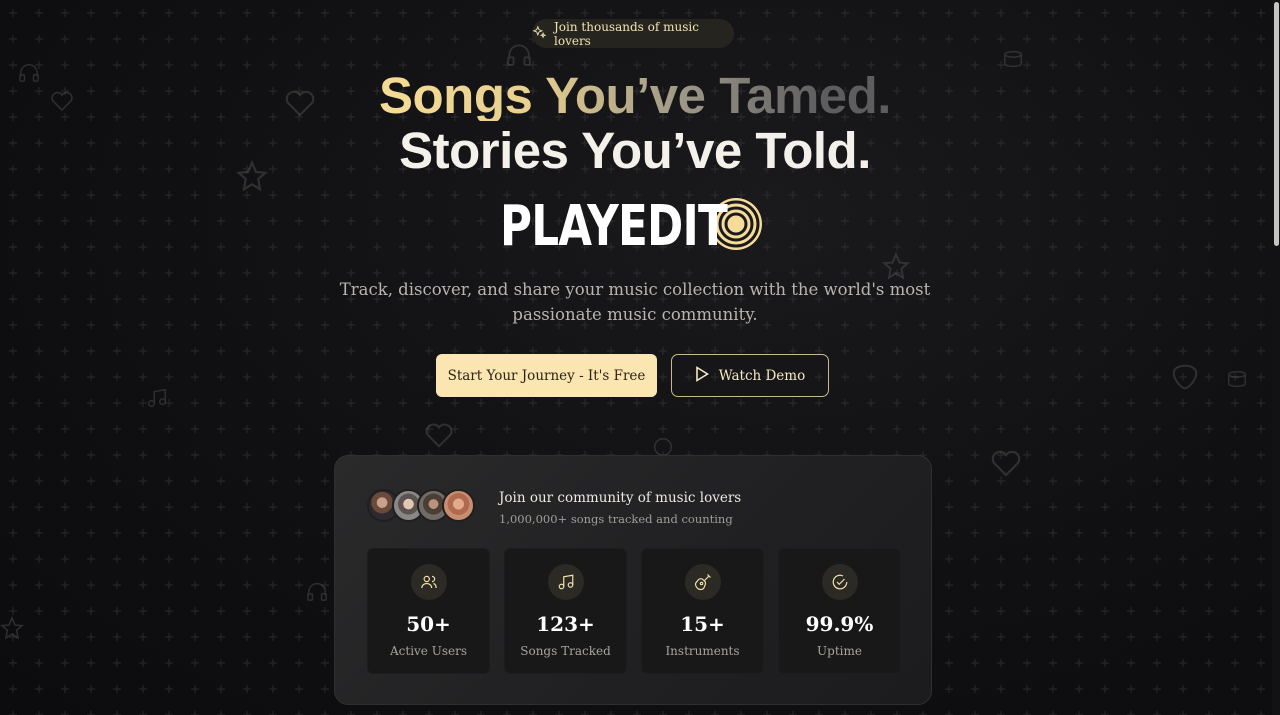  I want to click on stat-label: Instruments, so click(702, 651).